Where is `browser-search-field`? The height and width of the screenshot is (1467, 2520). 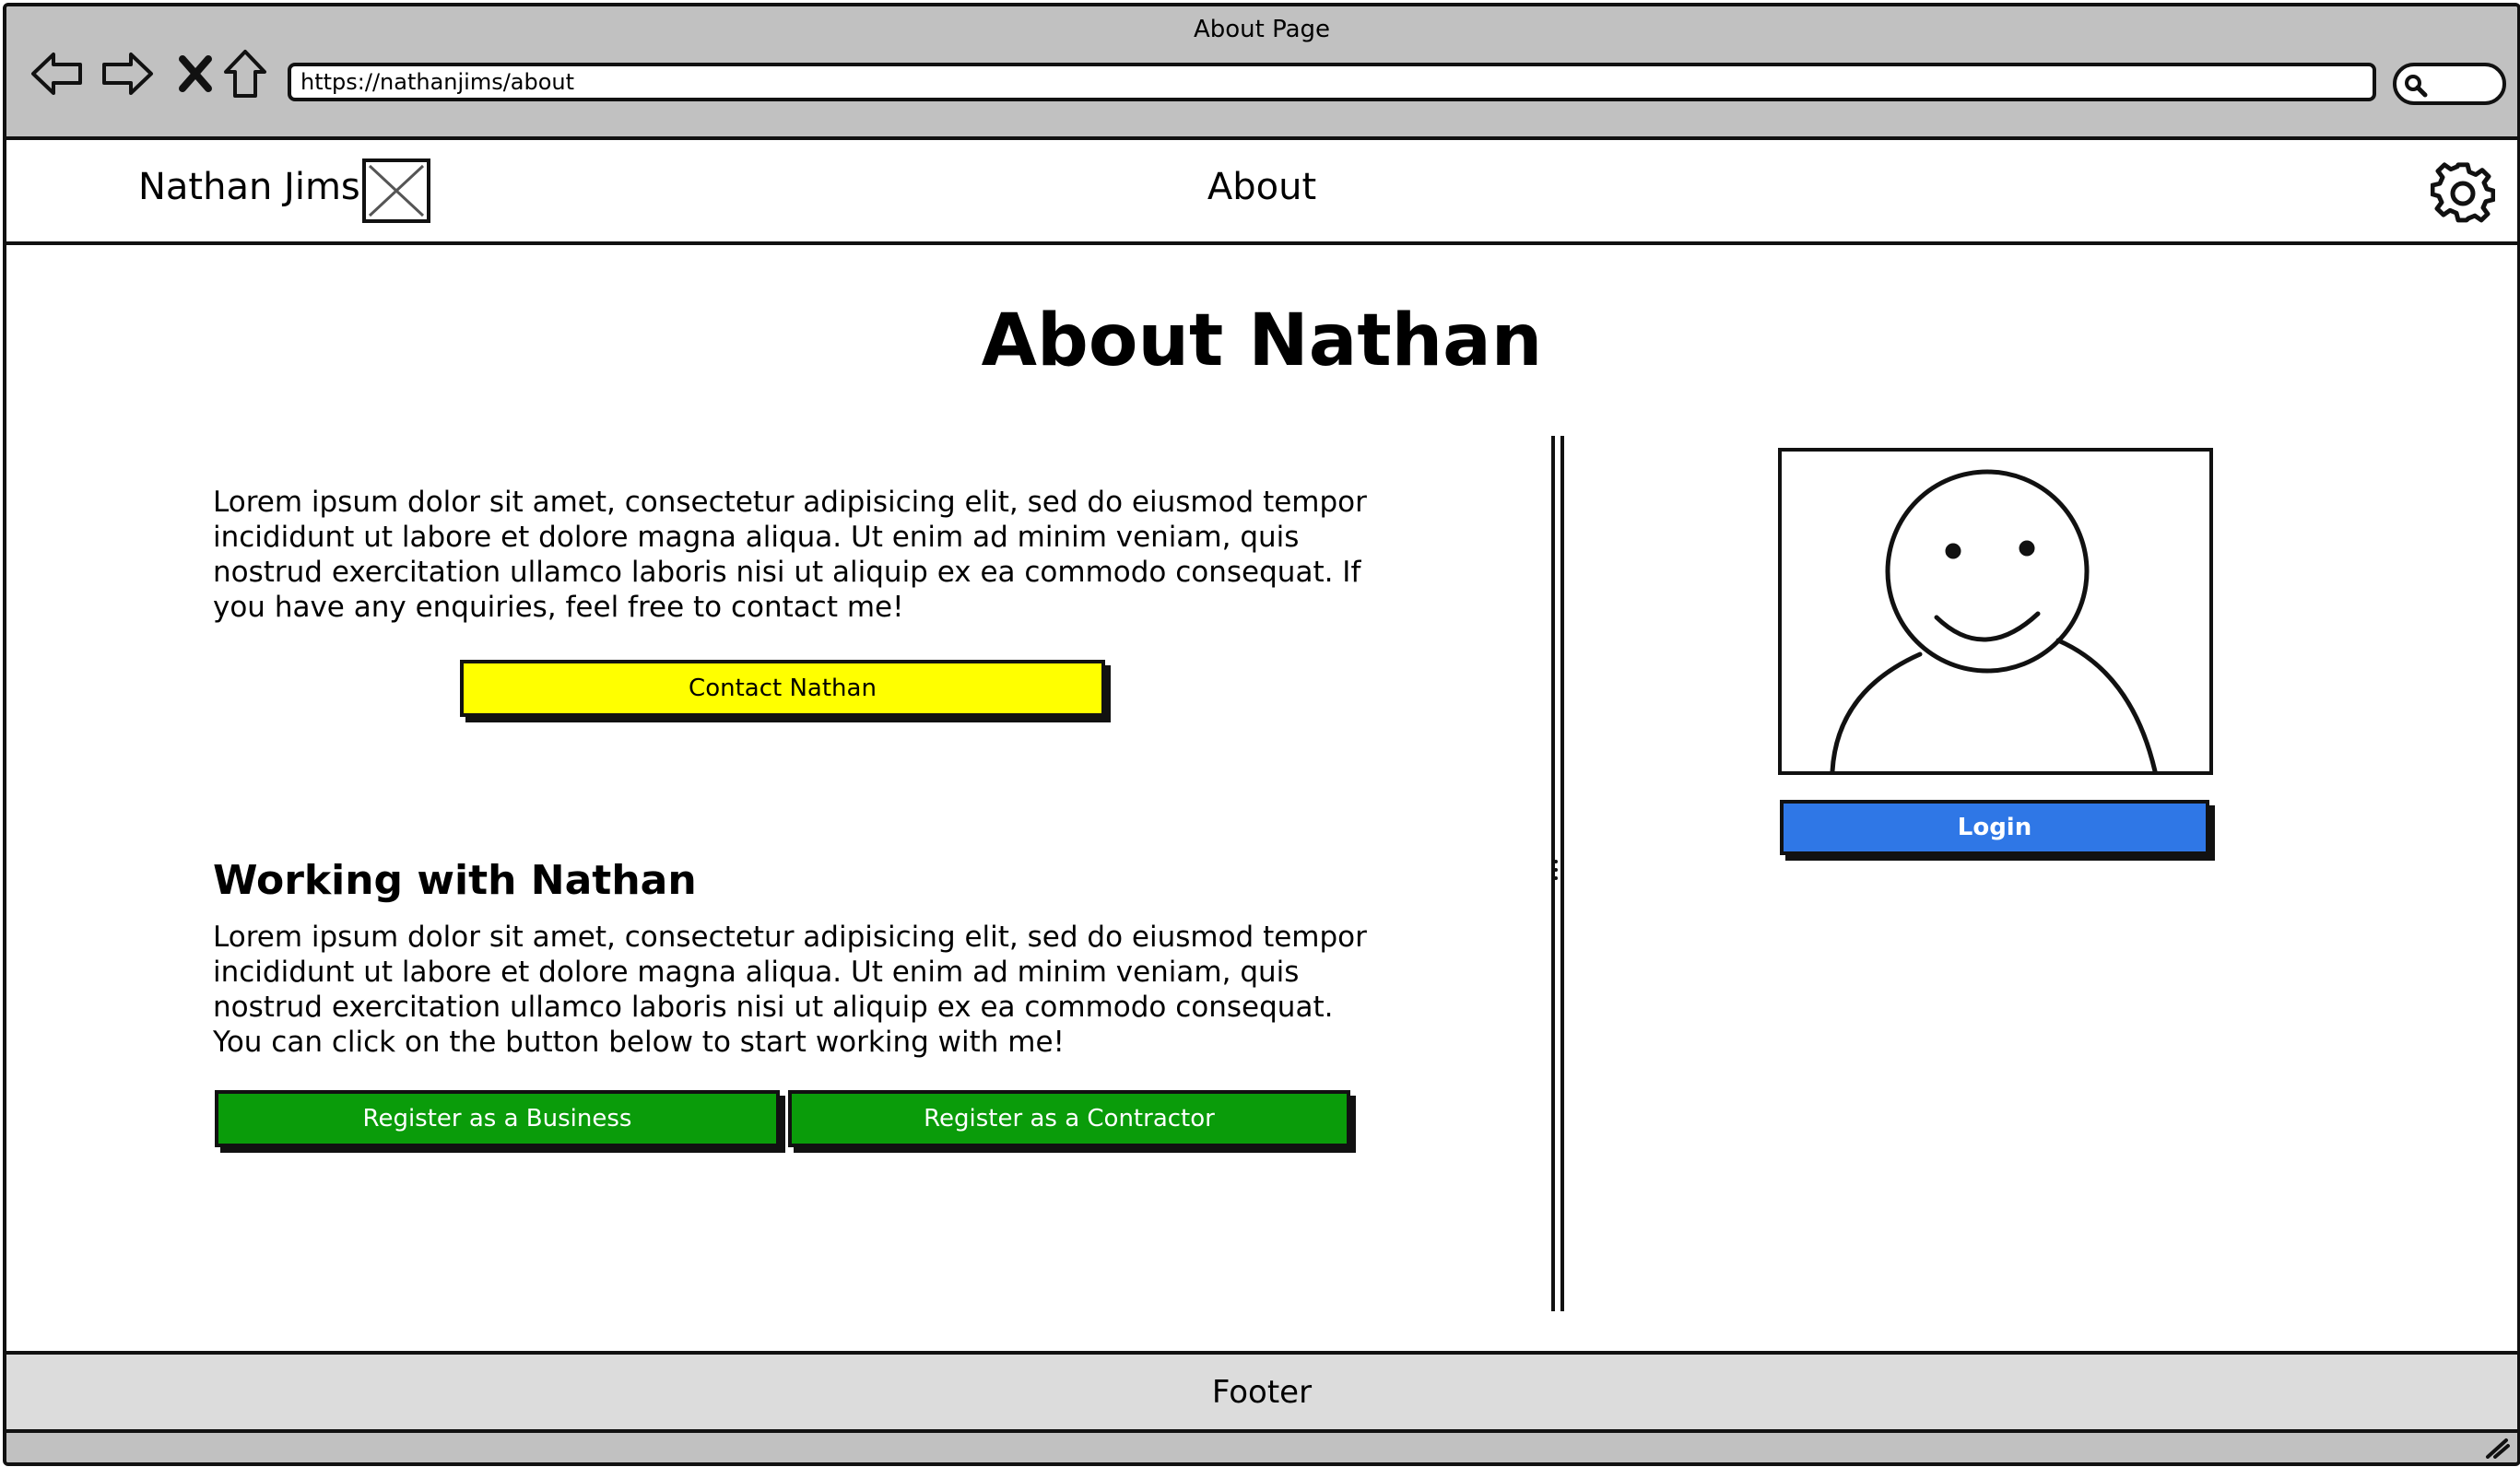
browser-search-field is located at coordinates (2449, 84).